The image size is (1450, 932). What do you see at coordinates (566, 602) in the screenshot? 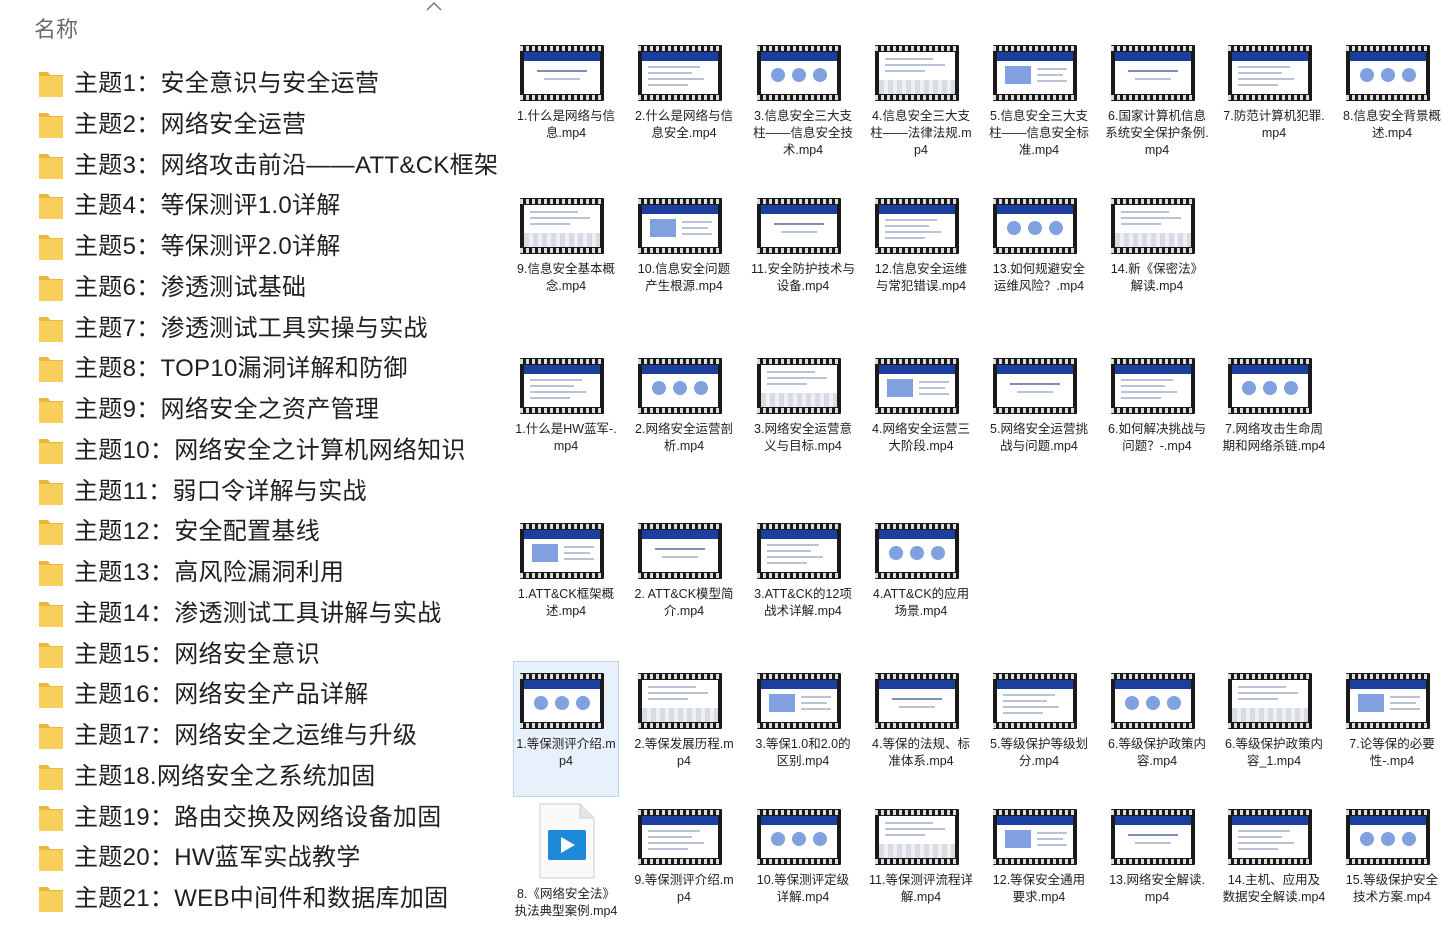
I see `file-name: 1.ATT&CK框架概述.mp4` at bounding box center [566, 602].